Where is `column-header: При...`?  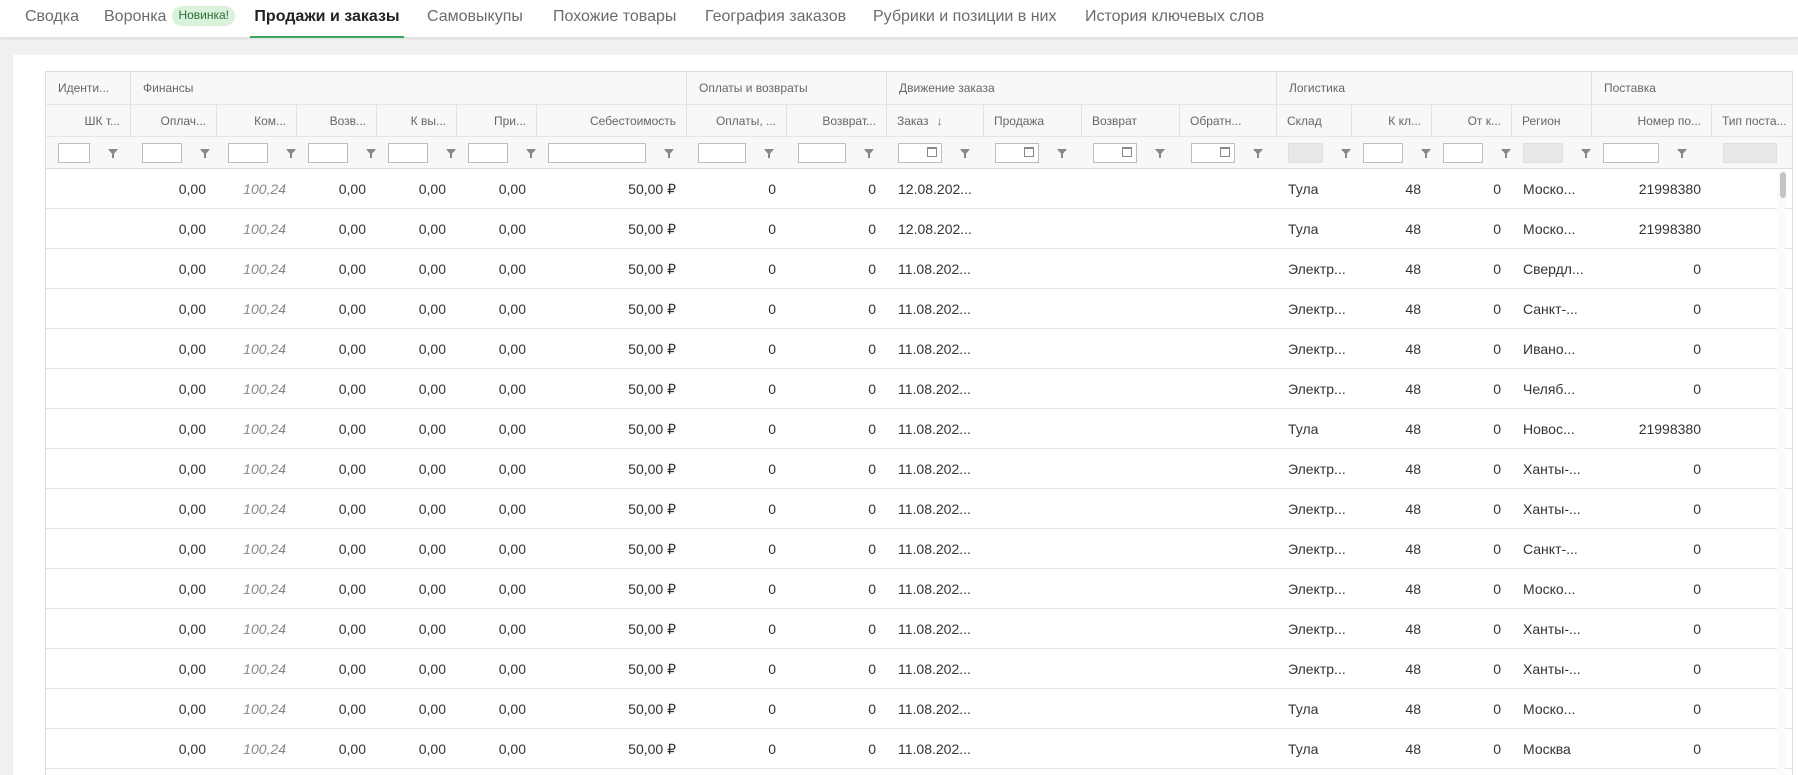 column-header: При... is located at coordinates (496, 120).